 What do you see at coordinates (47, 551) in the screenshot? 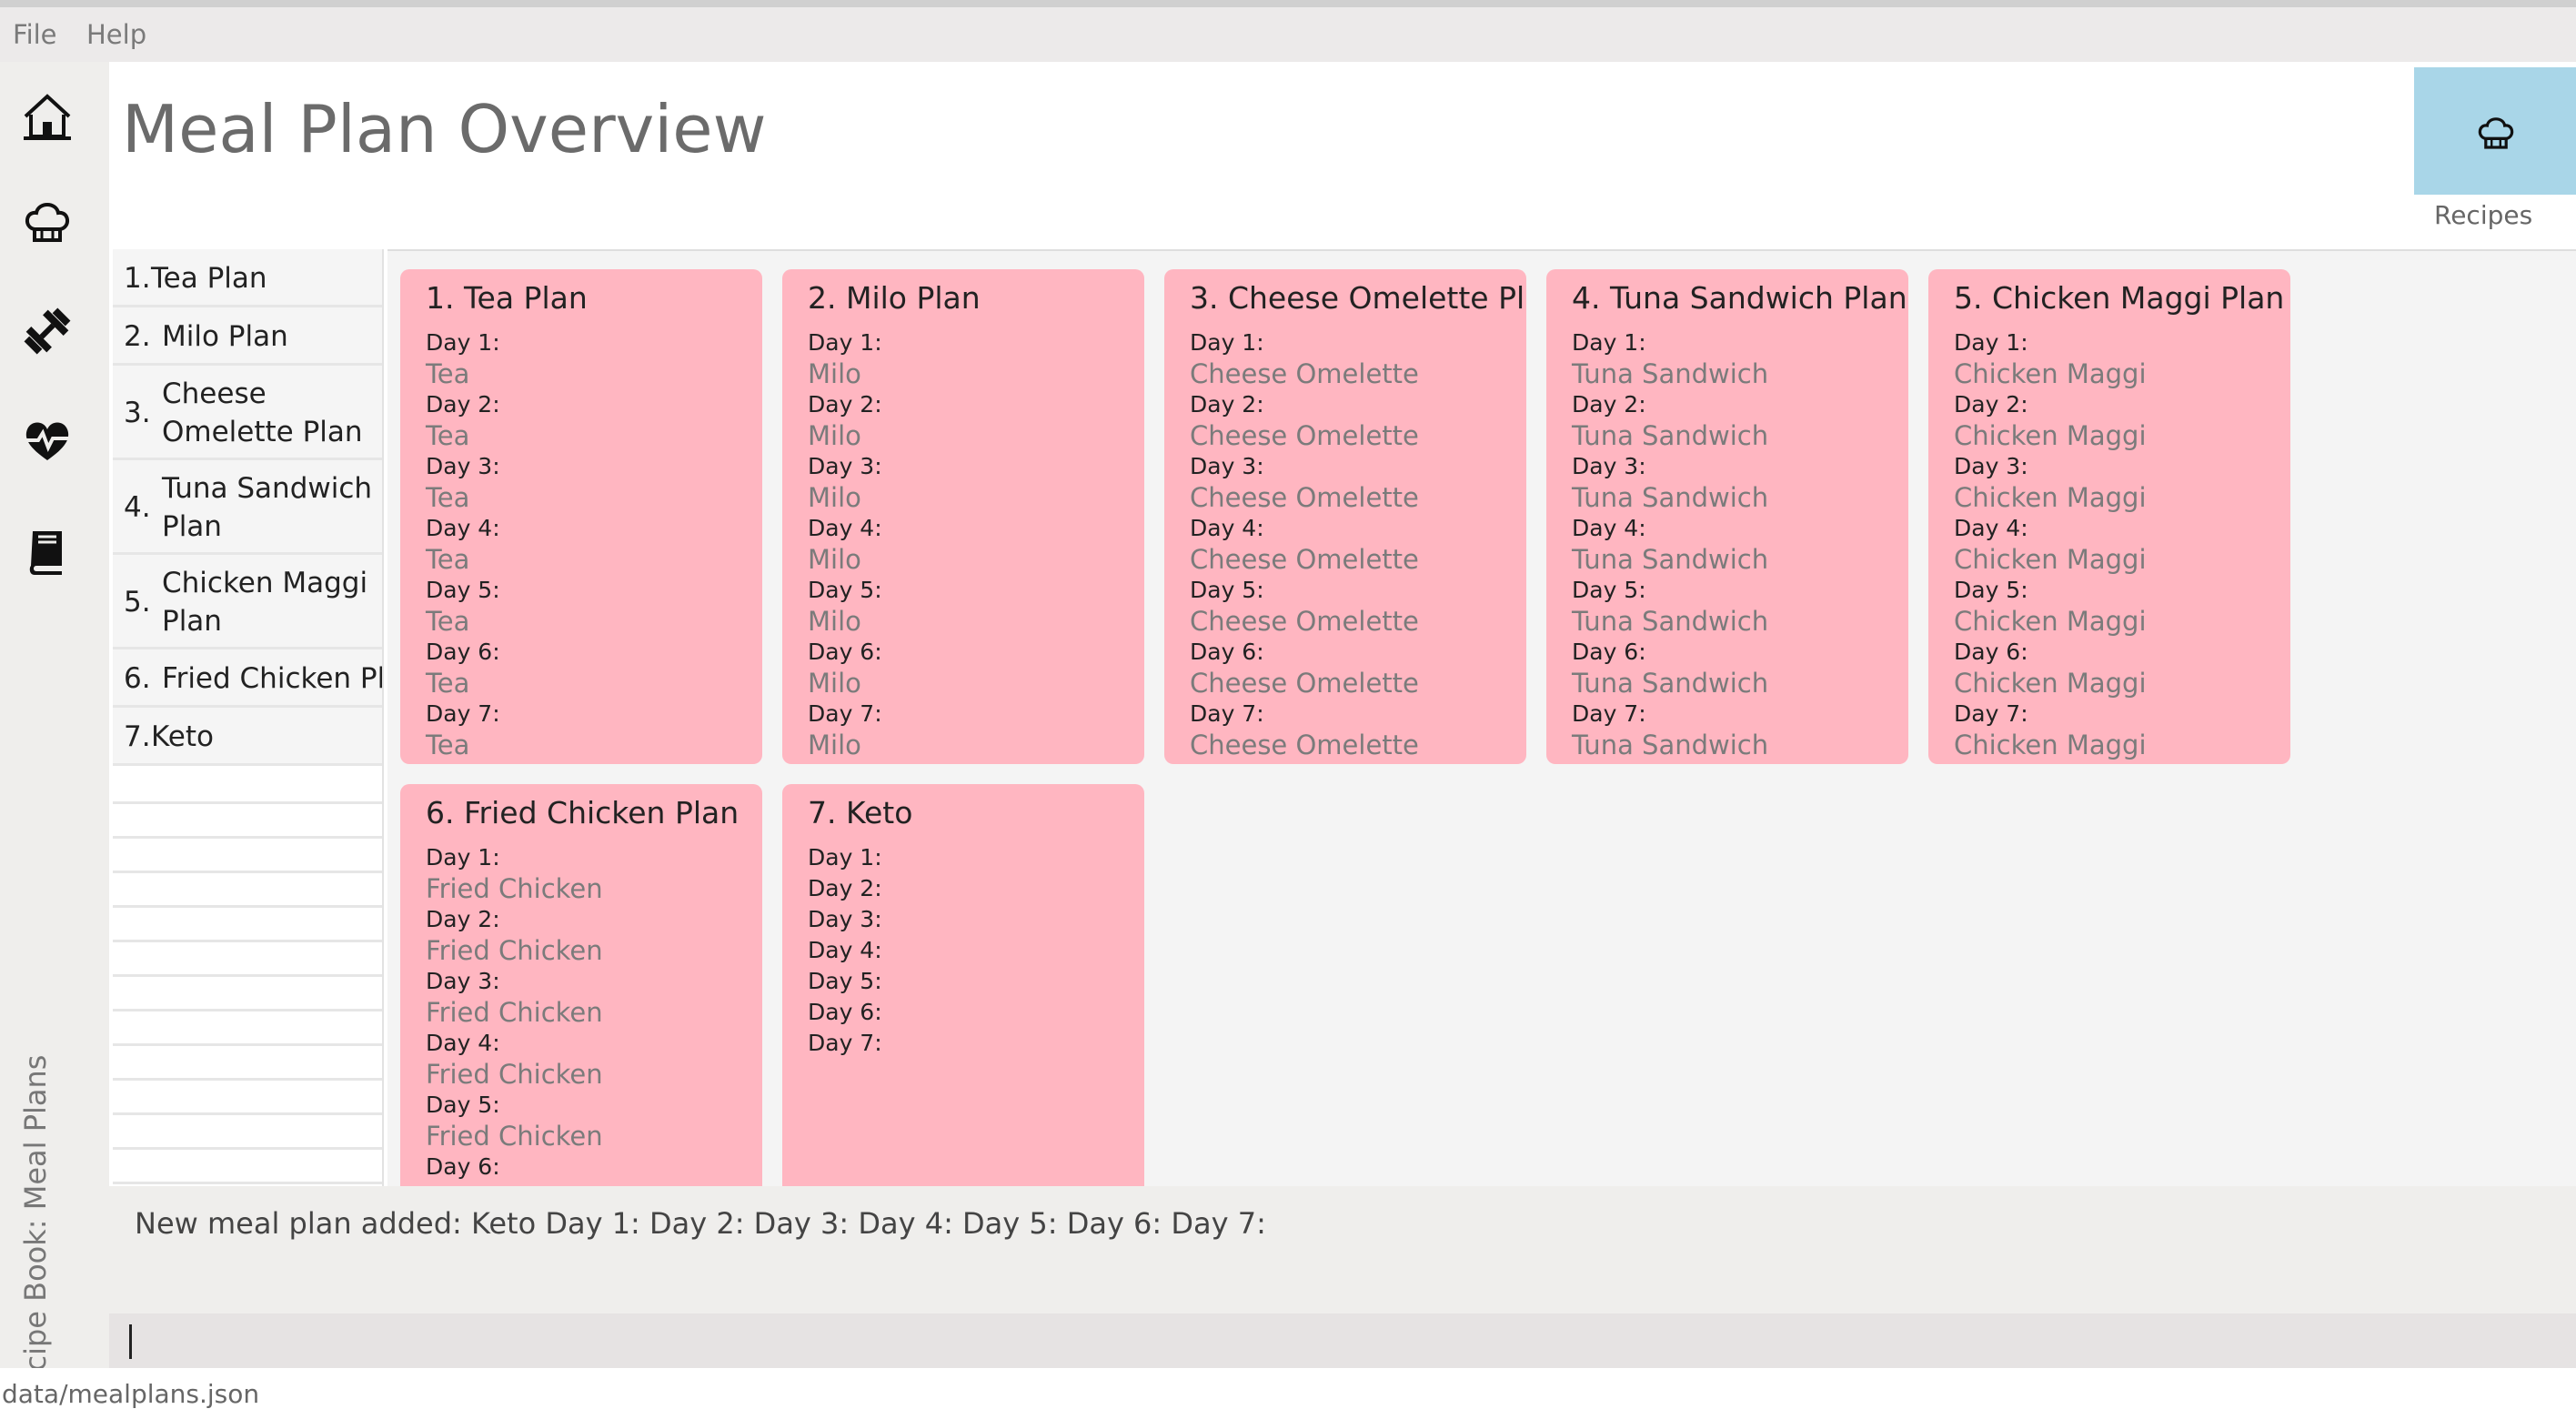
I see `book-icon` at bounding box center [47, 551].